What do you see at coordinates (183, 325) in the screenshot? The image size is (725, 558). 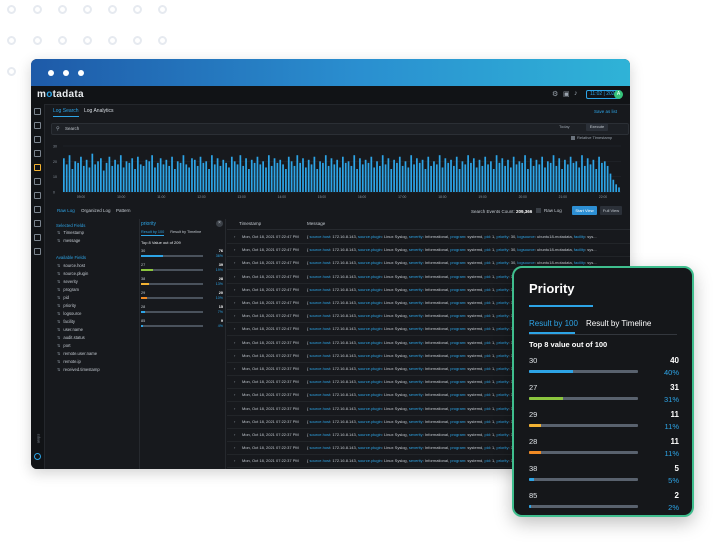 I see `mini-row: 85 9 4%` at bounding box center [183, 325].